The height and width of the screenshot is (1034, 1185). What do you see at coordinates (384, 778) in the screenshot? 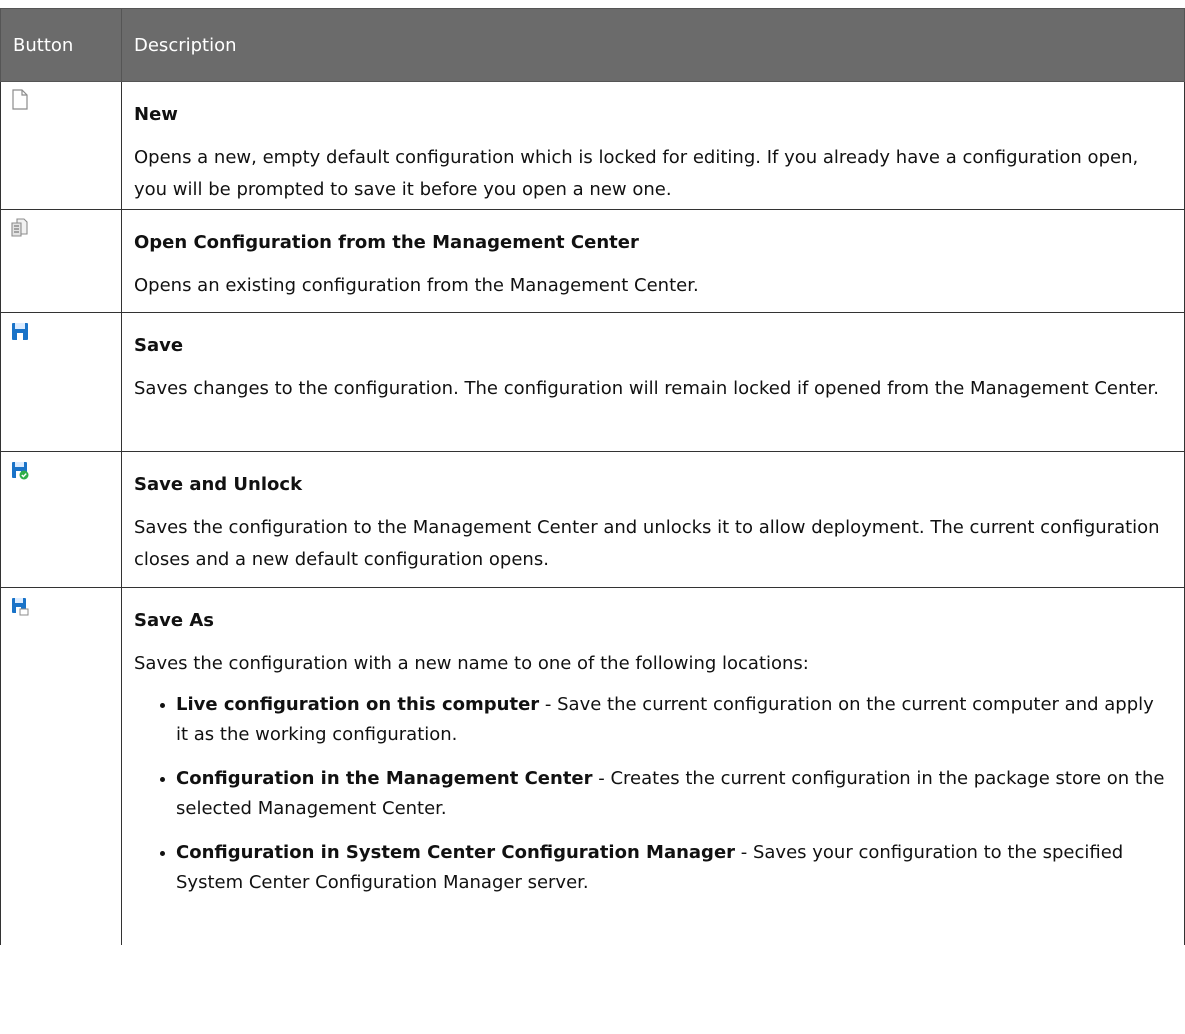
I see `list-item-label: Configuration in the Management Center` at bounding box center [384, 778].